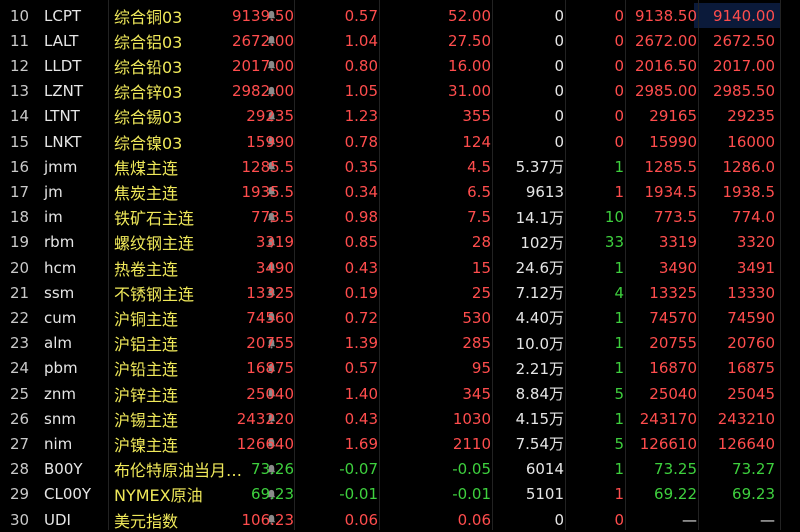 The height and width of the screenshot is (532, 800). Describe the element at coordinates (471, 494) in the screenshot. I see `change-value: -0.01` at that location.